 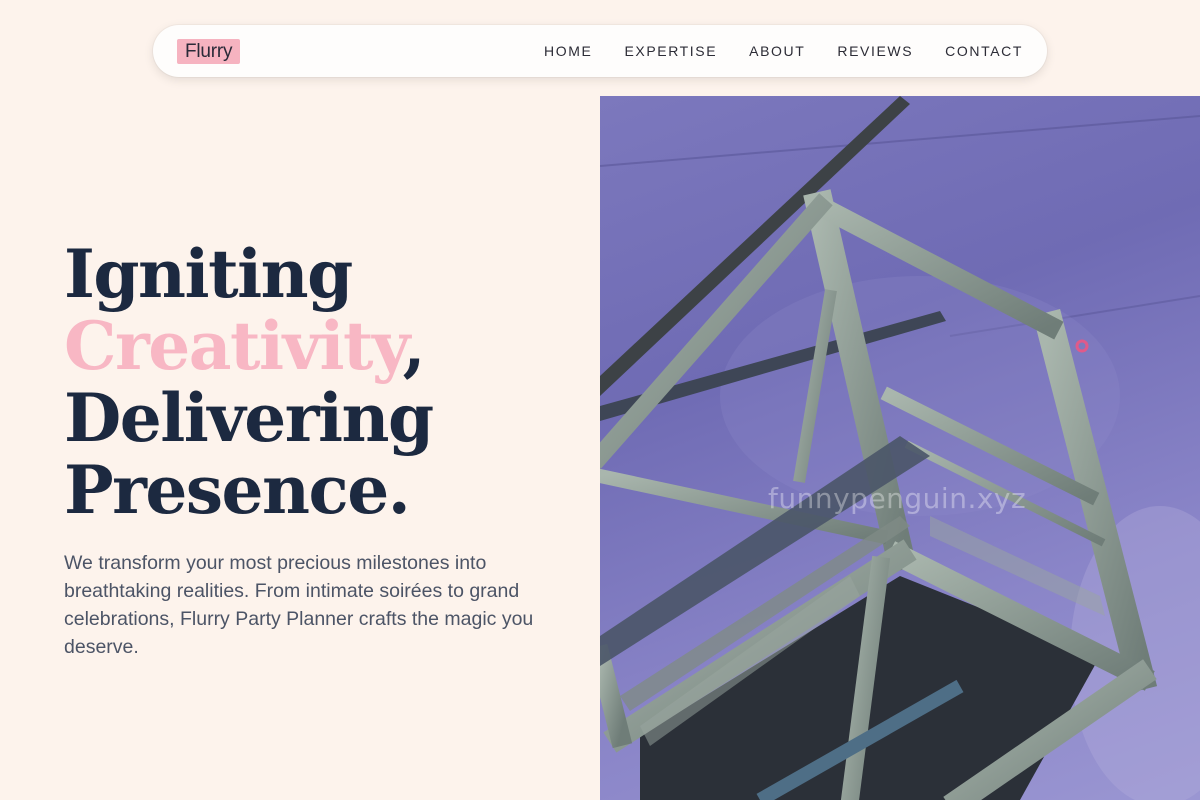 I want to click on nav-link-expertise: EXPERTISE, so click(x=670, y=51).